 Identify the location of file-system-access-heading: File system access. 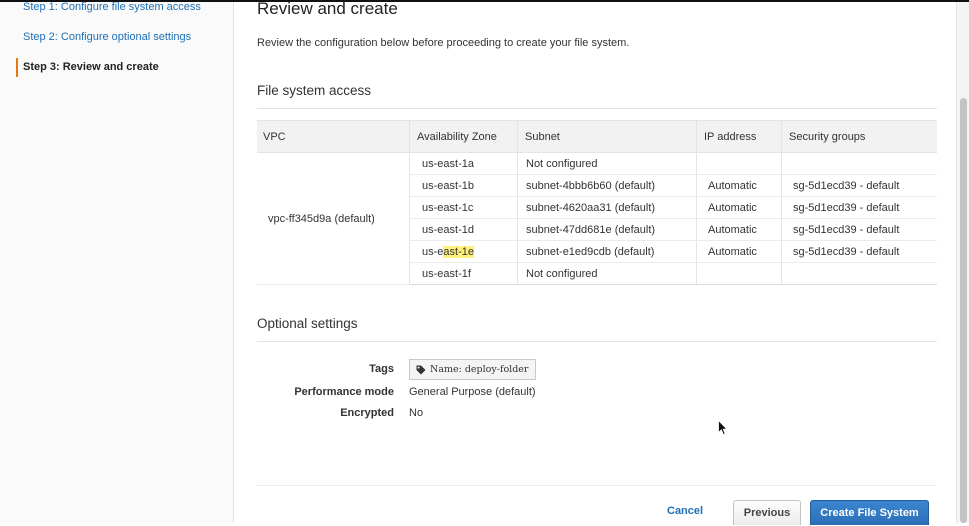
(314, 90).